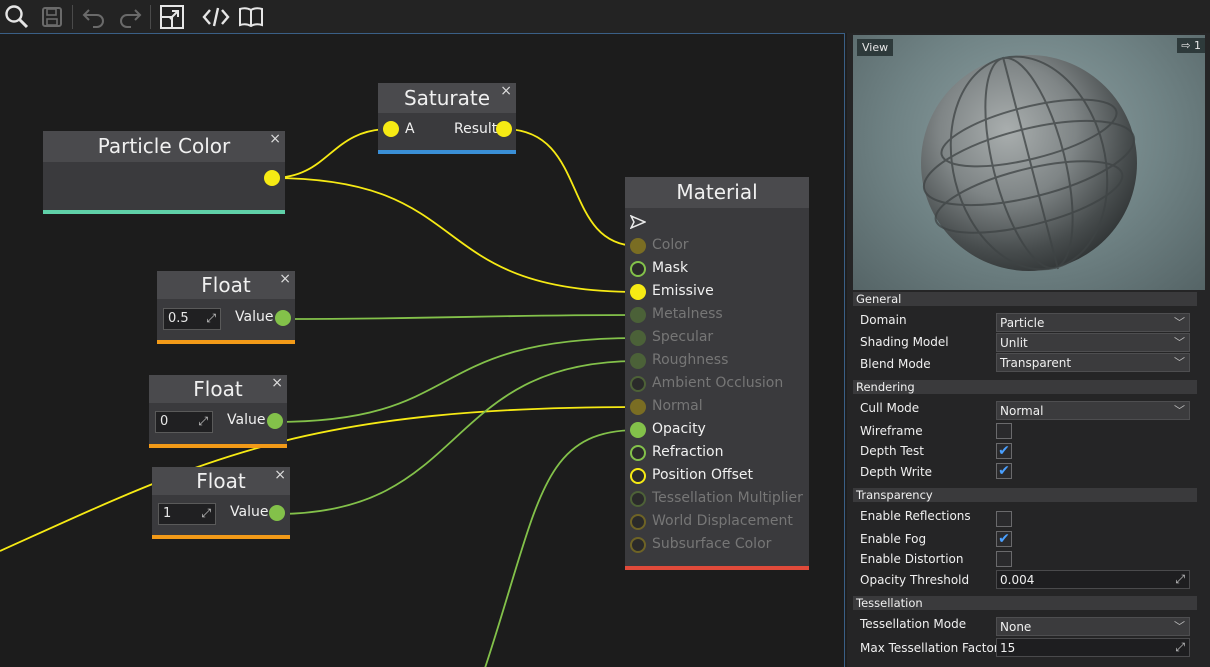 Image resolution: width=1210 pixels, height=667 pixels. Describe the element at coordinates (638, 223) in the screenshot. I see `send-icon` at that location.